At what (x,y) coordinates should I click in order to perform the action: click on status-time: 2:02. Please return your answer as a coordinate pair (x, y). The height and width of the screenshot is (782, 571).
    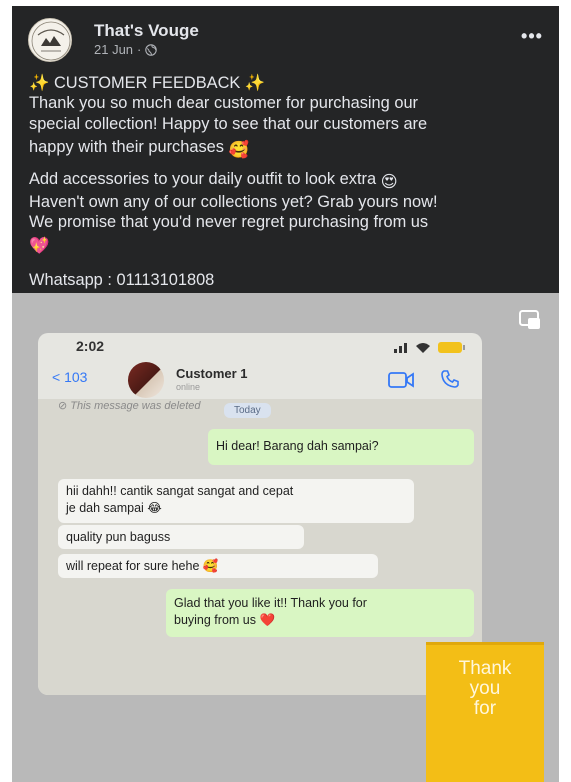
    Looking at the image, I should click on (90, 346).